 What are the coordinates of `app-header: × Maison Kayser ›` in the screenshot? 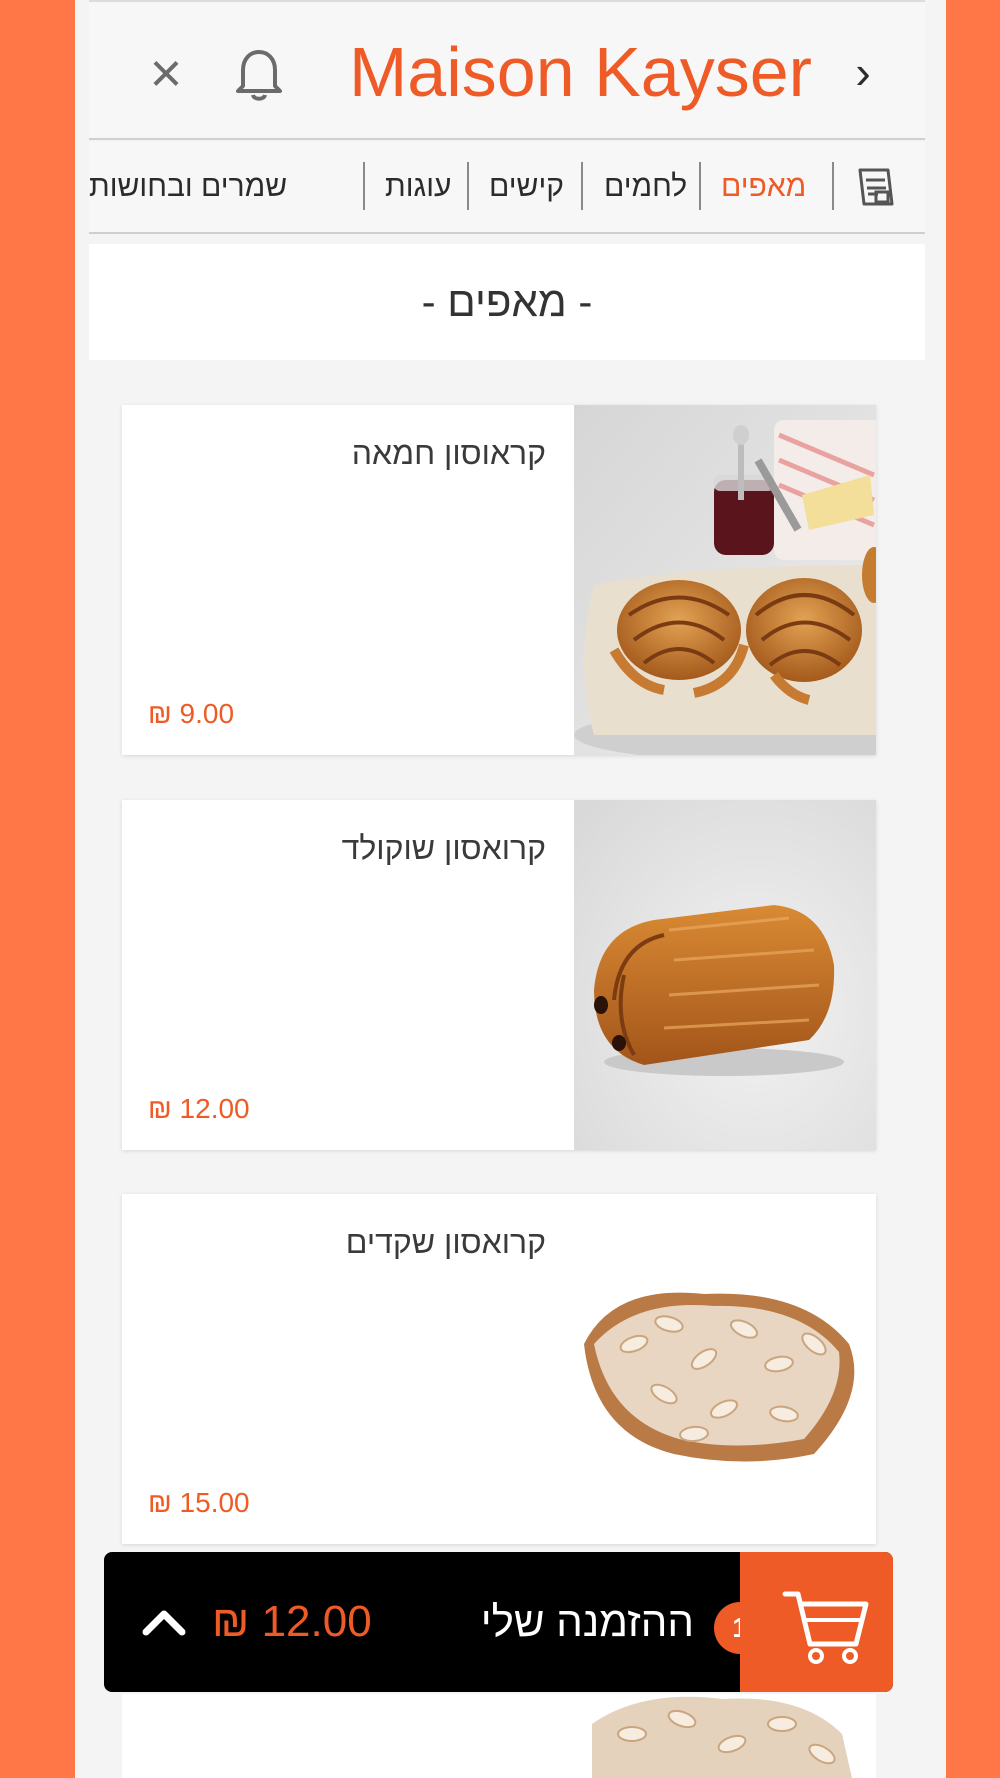 It's located at (507, 70).